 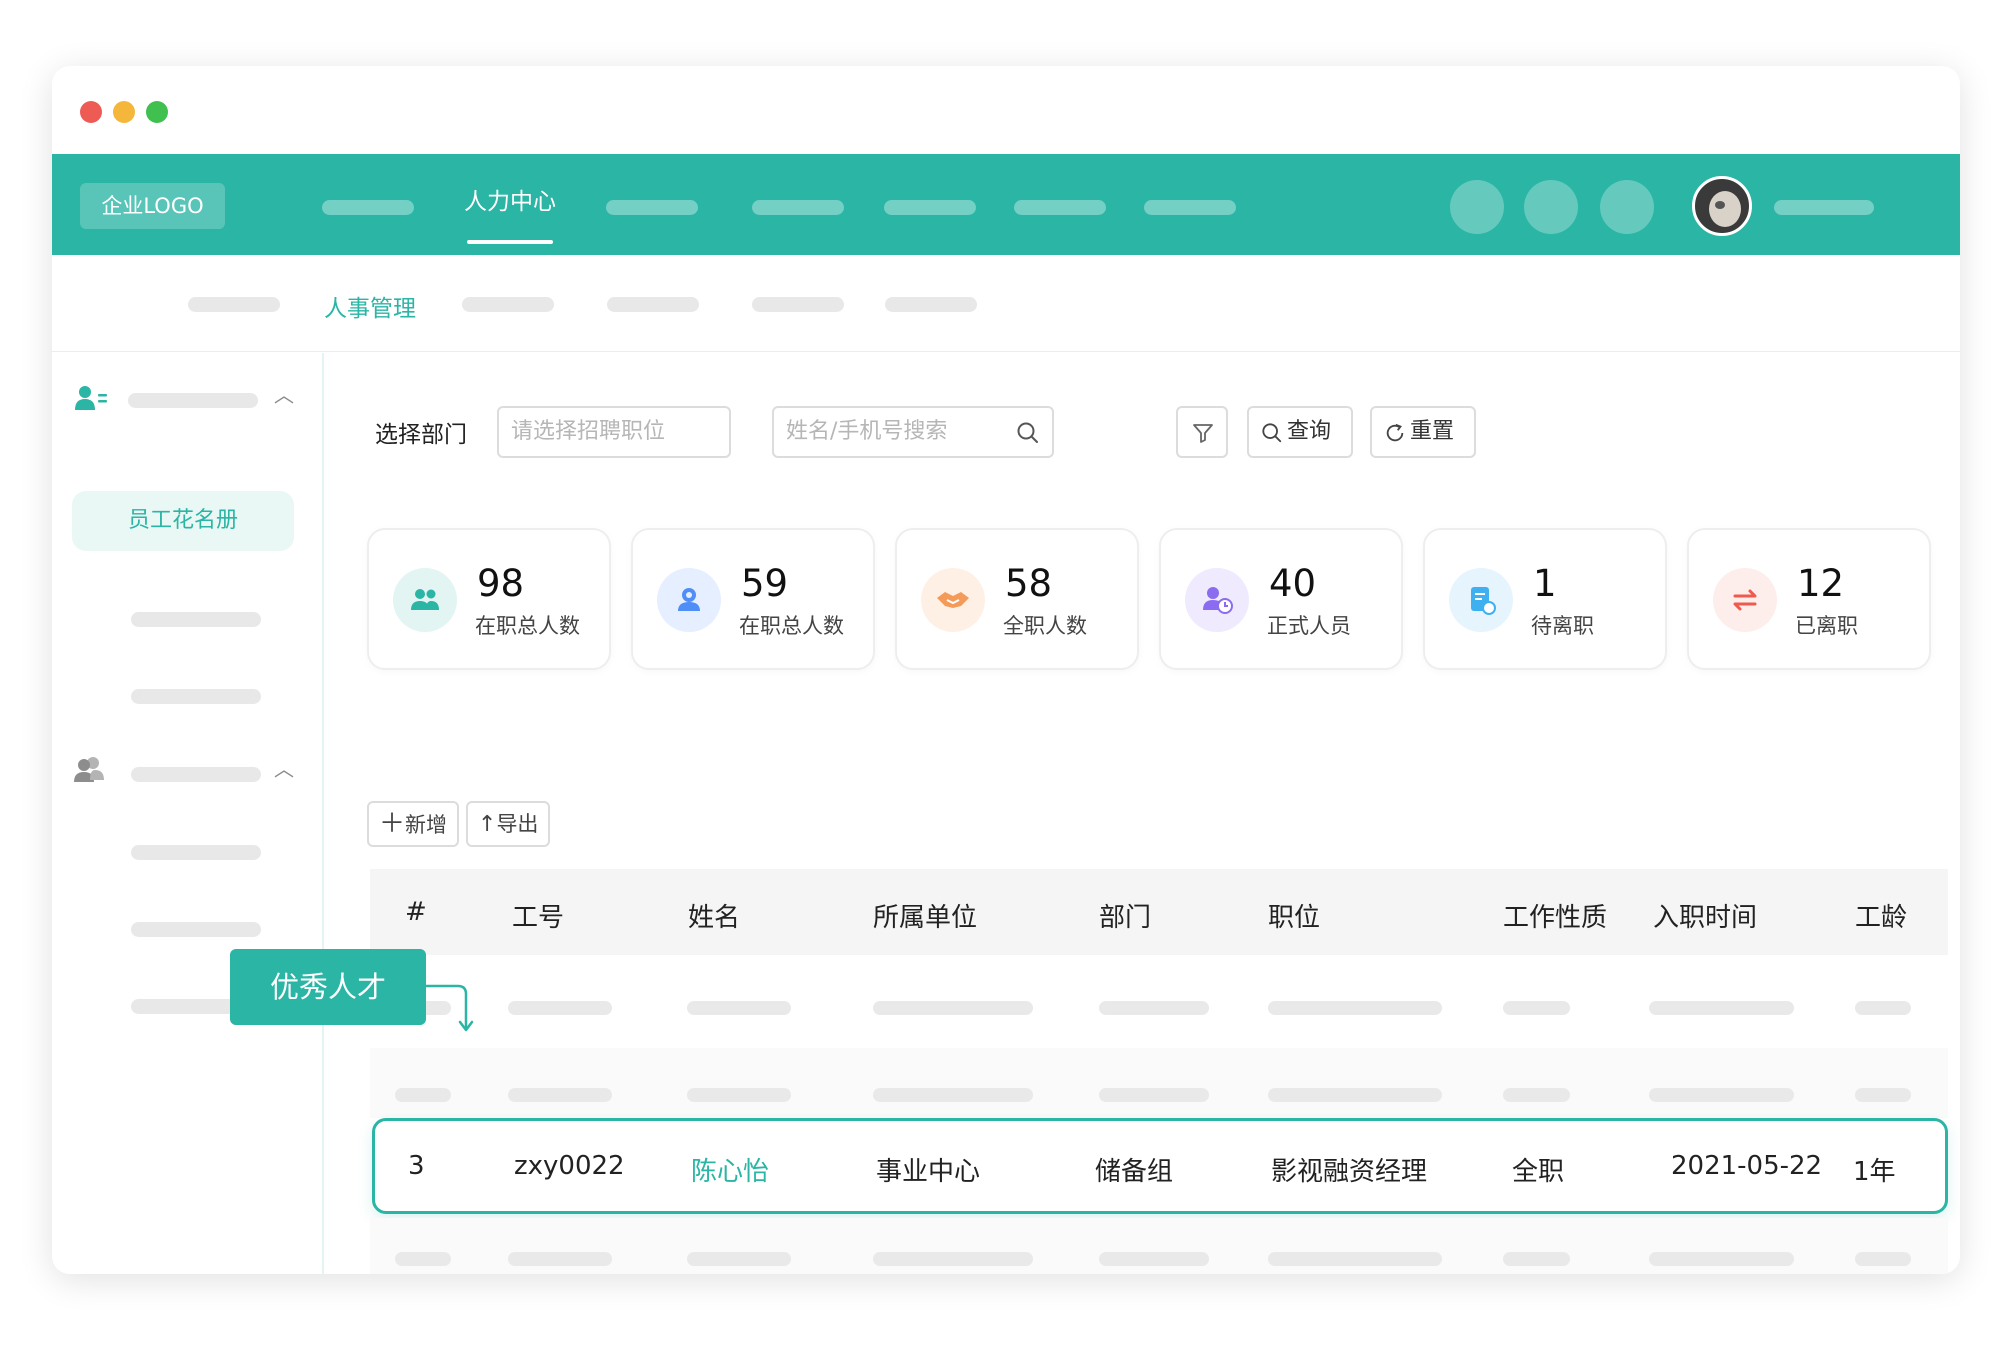 I want to click on users-icon, so click(x=425, y=600).